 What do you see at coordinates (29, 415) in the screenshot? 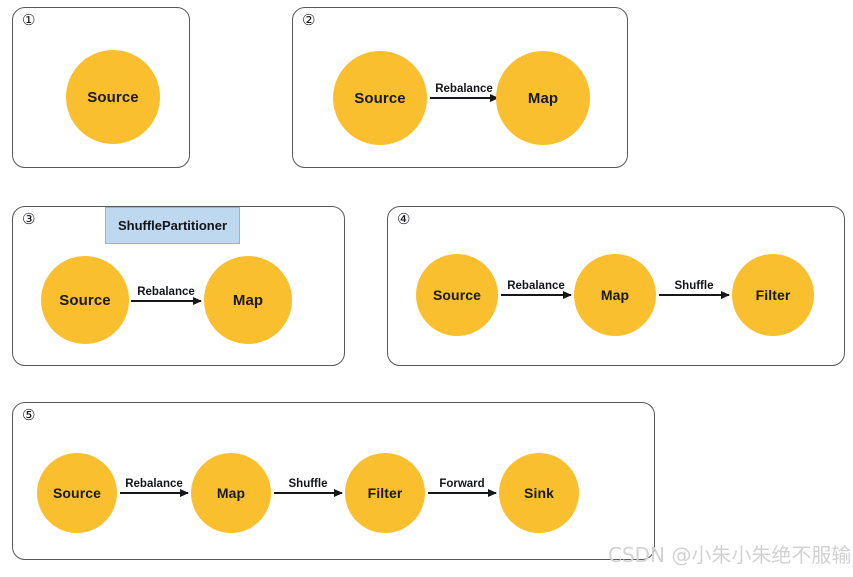
I see `panel-5-number: ⑤` at bounding box center [29, 415].